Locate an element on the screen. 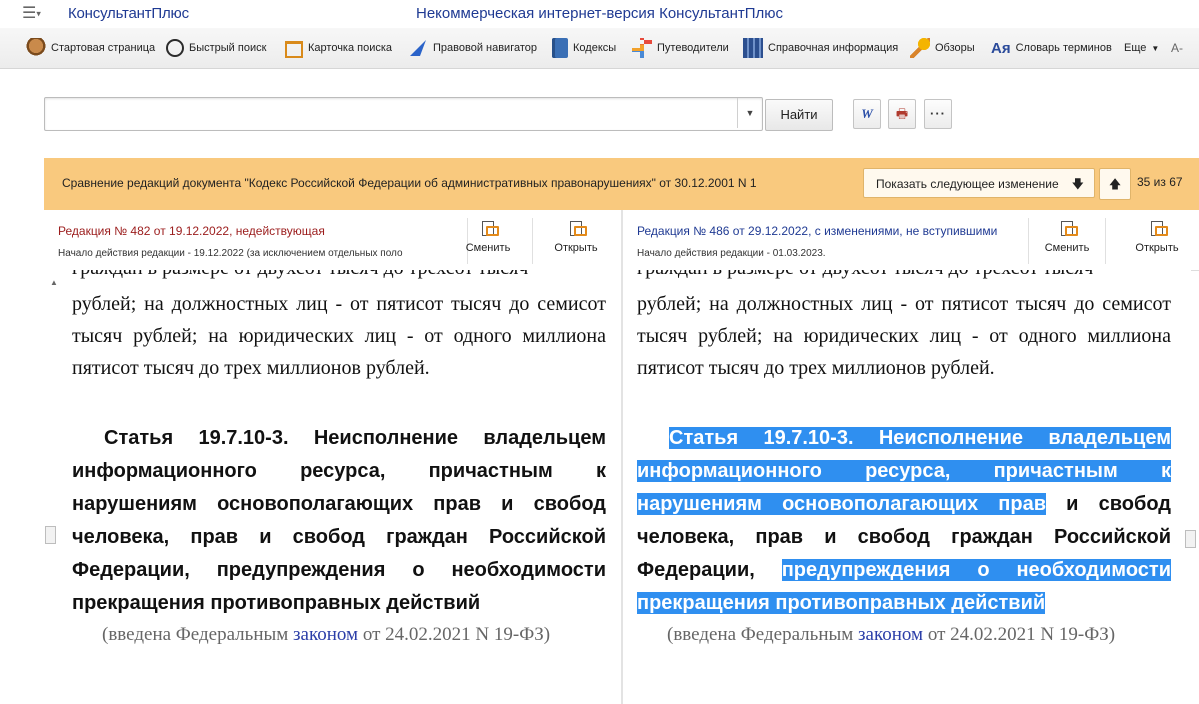  toolbar-dictionary: Ая Словарь терминов is located at coordinates (1051, 48).